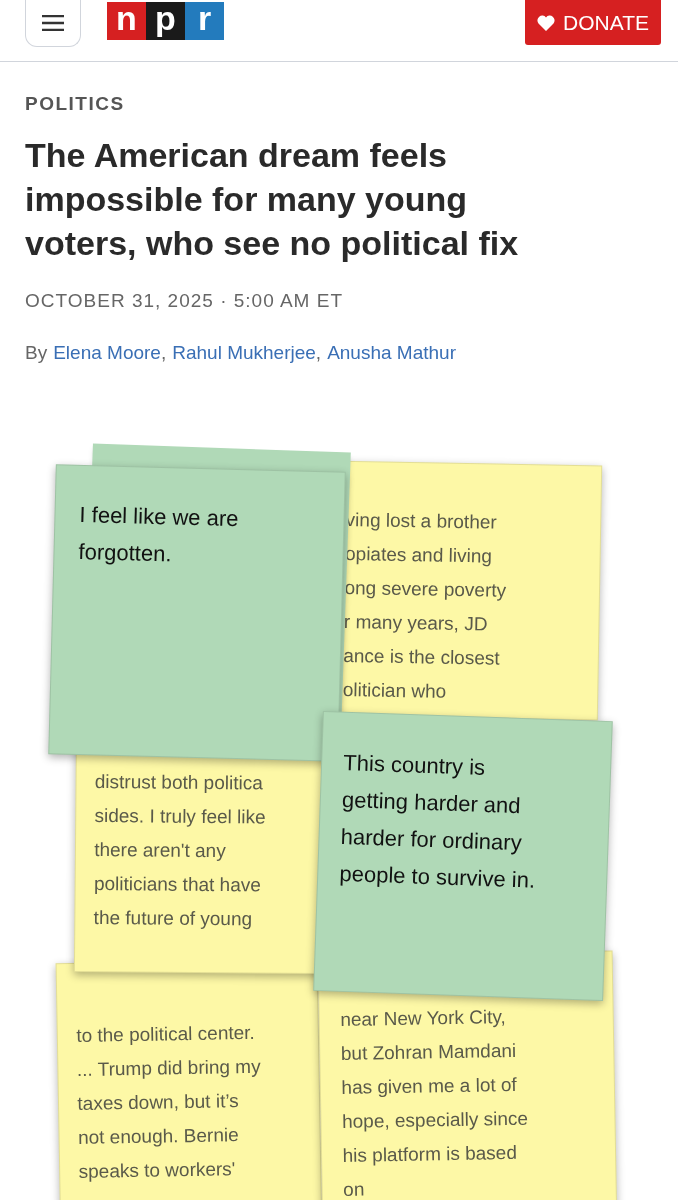  What do you see at coordinates (425, 605) in the screenshot?
I see `note-text: ving lost a brother opiates and living ong severe poverty r many years, JD ance is the closest olitician who` at bounding box center [425, 605].